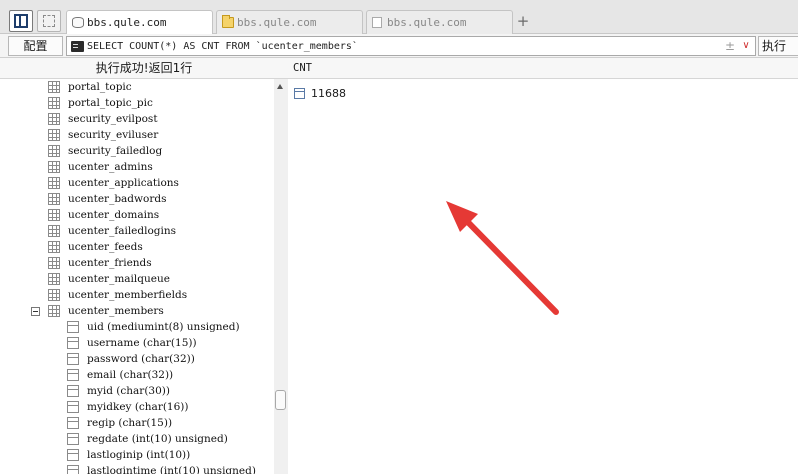 The height and width of the screenshot is (474, 798). I want to click on sql-editor: ± ∨, so click(411, 46).